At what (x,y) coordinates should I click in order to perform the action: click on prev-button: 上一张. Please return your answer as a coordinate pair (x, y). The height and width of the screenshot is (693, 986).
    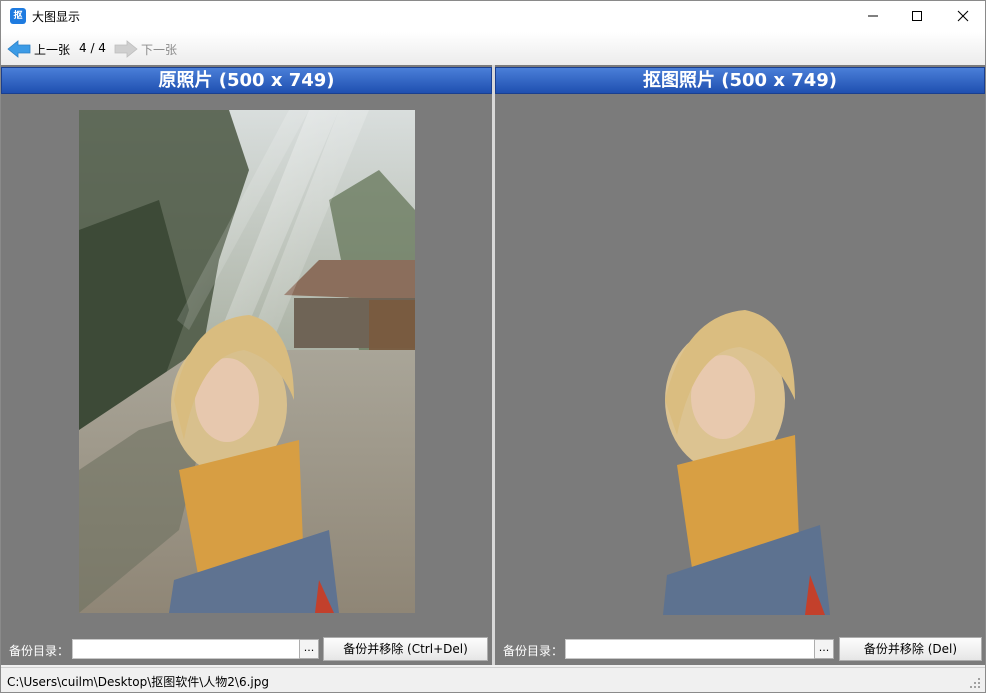
    Looking at the image, I should click on (38, 49).